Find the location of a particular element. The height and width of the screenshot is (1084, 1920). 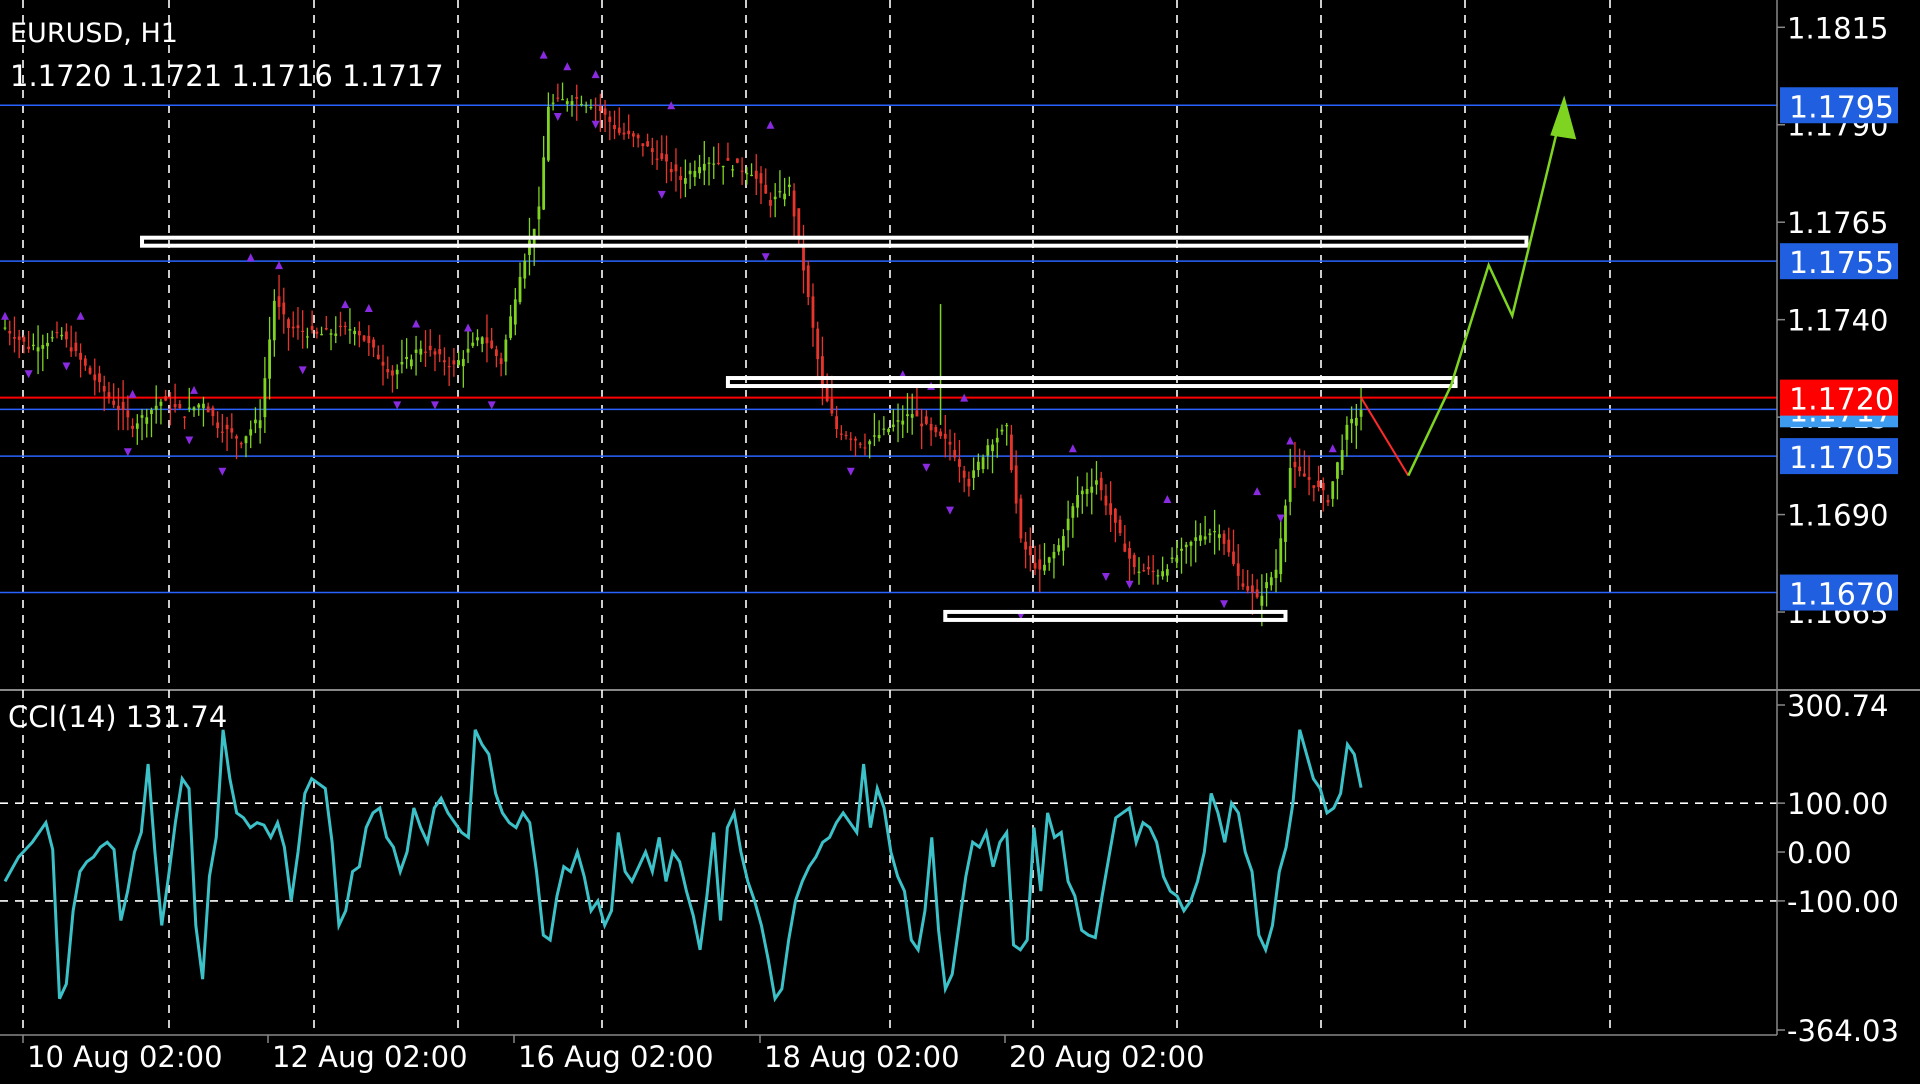

cci-title: CCI(14) 131.74 is located at coordinates (117, 717).